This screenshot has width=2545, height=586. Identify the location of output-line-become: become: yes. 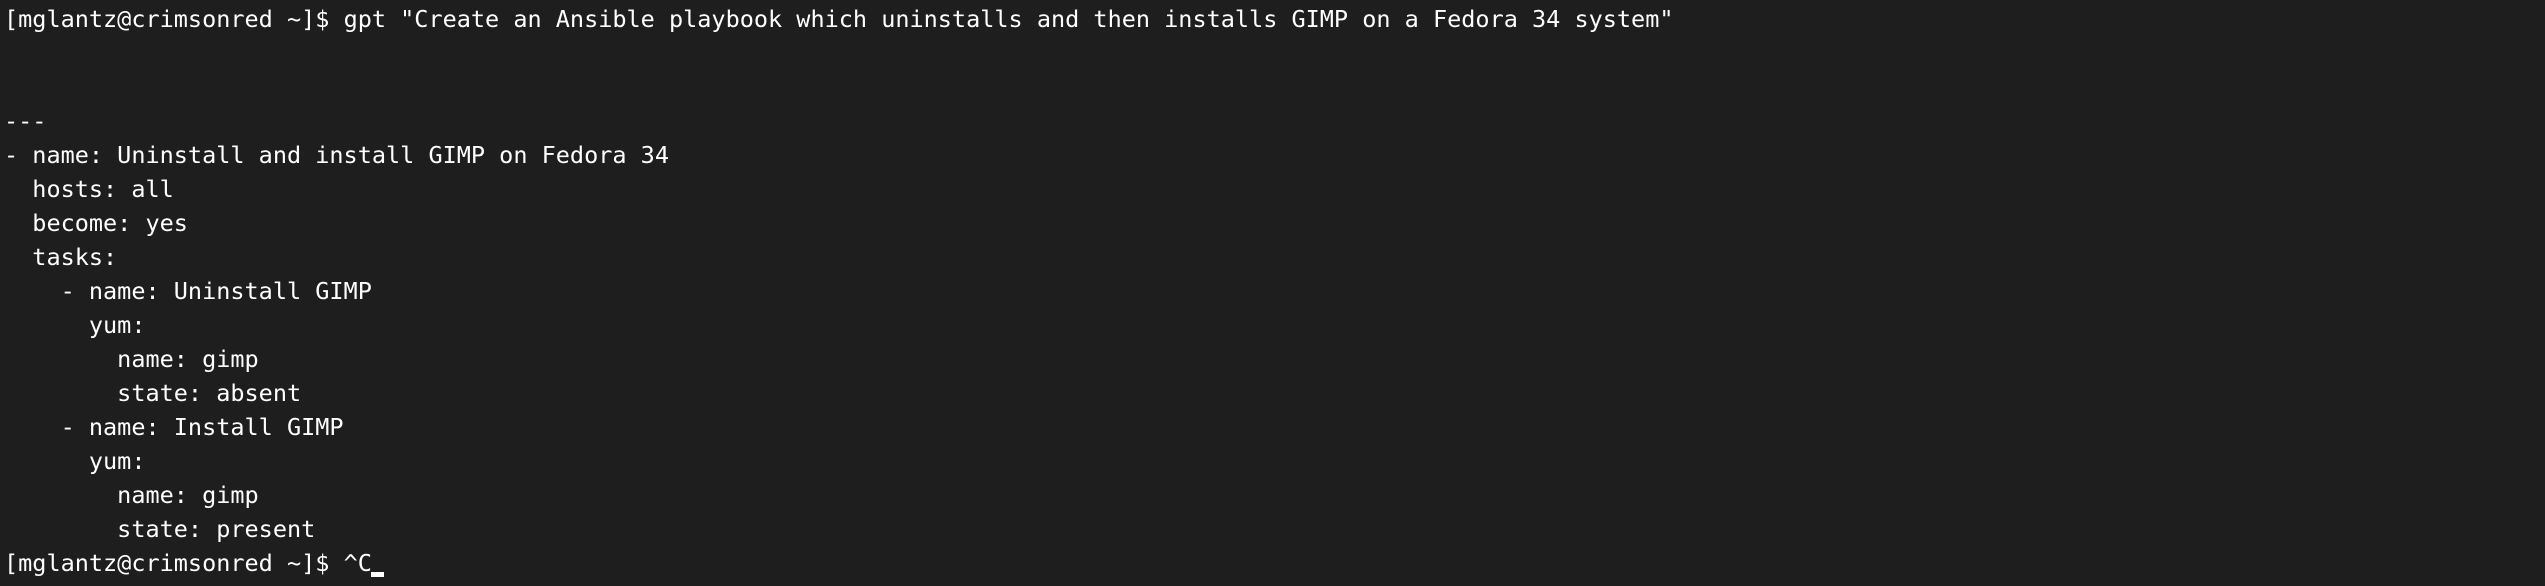
(96, 223).